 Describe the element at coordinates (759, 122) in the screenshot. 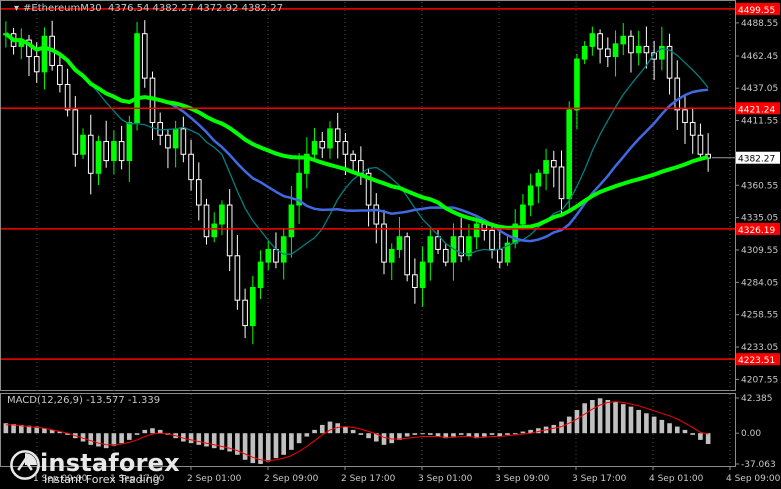

I see `price-tick-label: 4411.55` at that location.